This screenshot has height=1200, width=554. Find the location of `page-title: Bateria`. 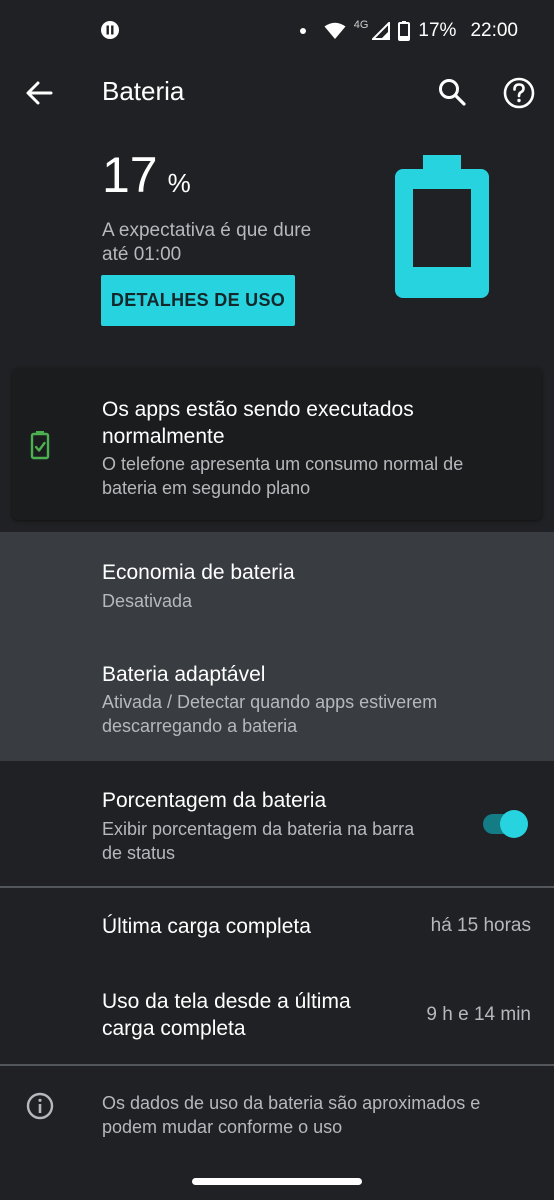

page-title: Bateria is located at coordinates (143, 91).